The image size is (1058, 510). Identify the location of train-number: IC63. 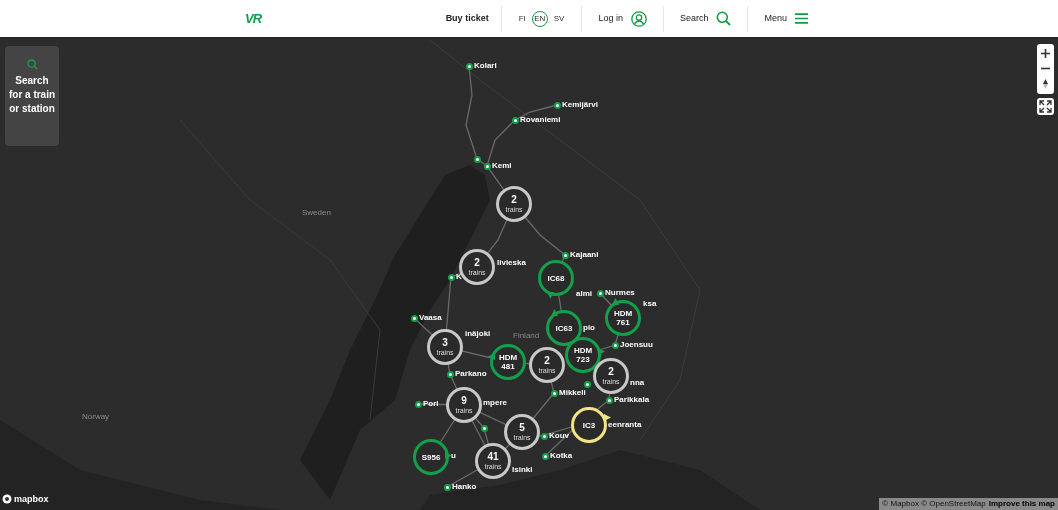
(564, 328).